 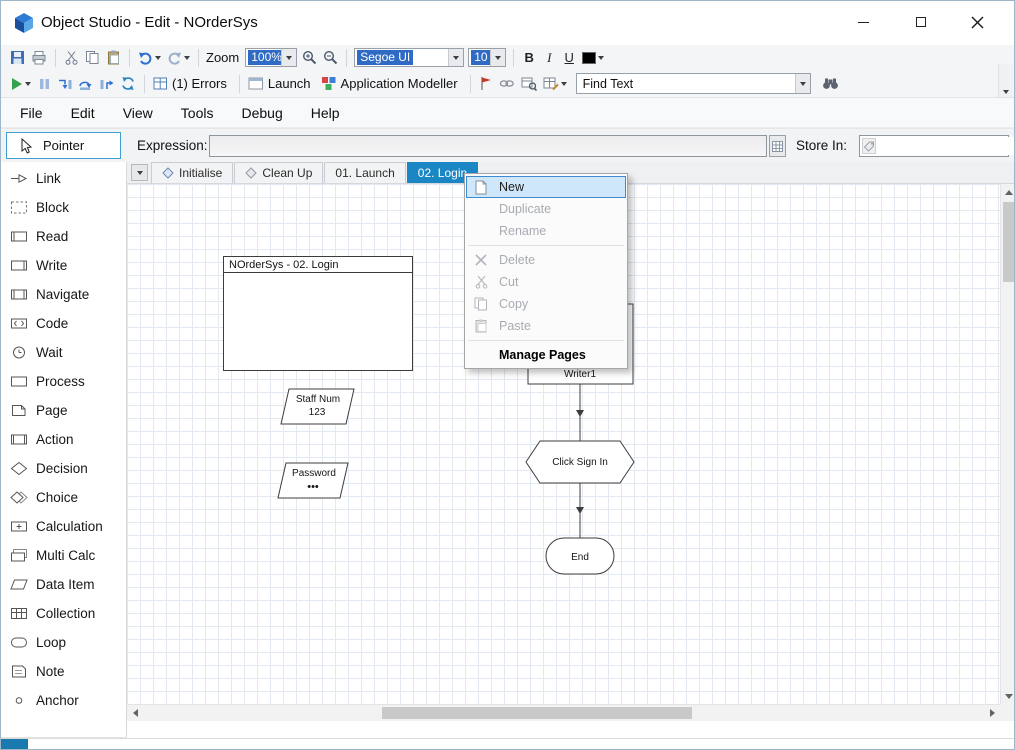 What do you see at coordinates (507, 84) in the screenshot?
I see `show-links-button` at bounding box center [507, 84].